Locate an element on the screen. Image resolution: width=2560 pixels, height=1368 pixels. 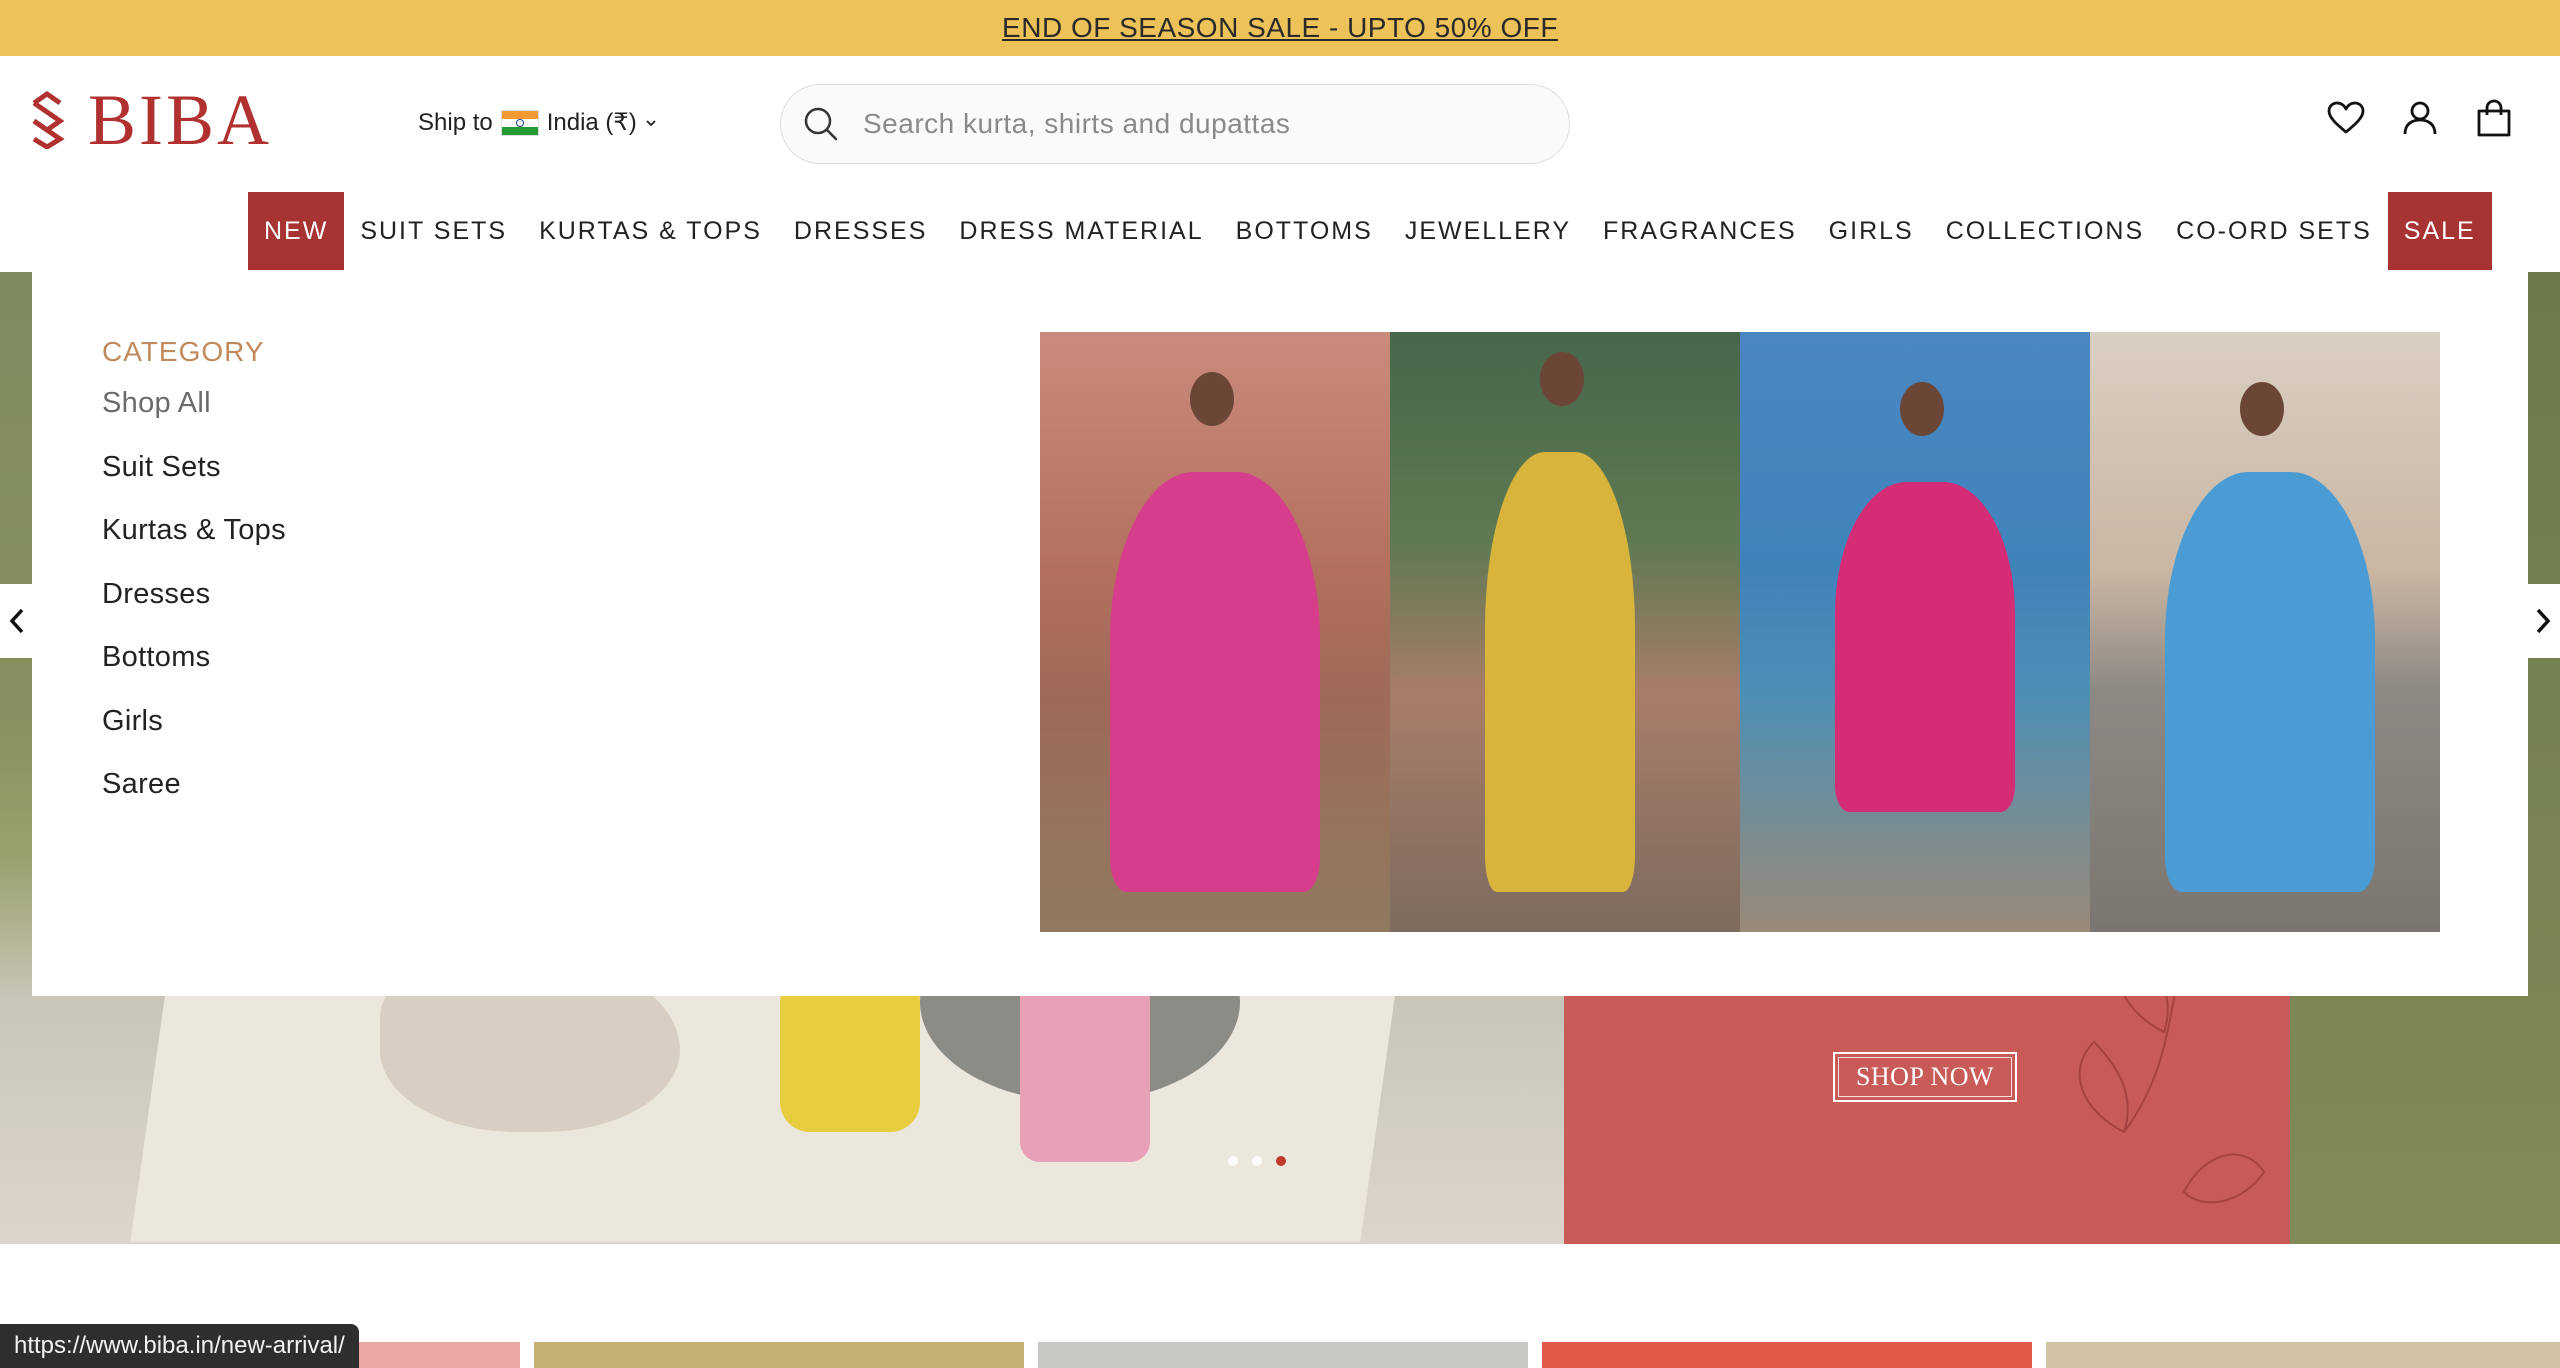
chevron-left-icon is located at coordinates (16, 621).